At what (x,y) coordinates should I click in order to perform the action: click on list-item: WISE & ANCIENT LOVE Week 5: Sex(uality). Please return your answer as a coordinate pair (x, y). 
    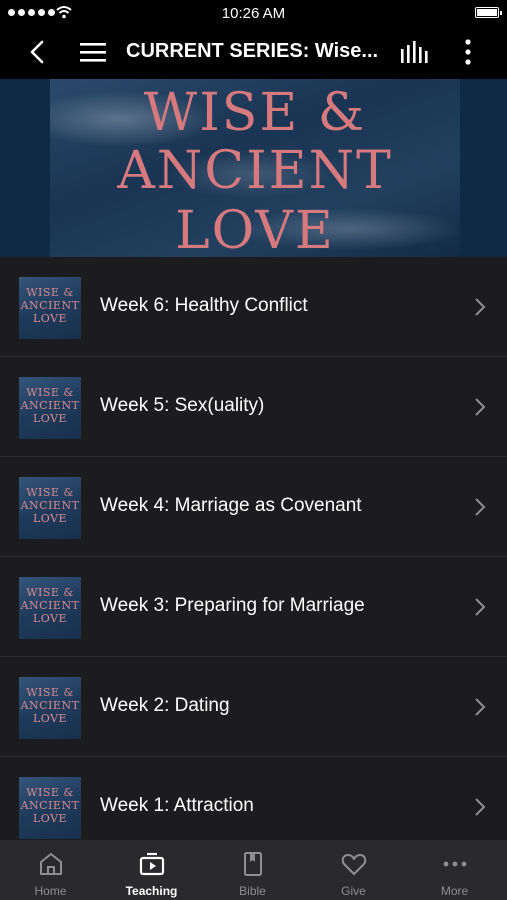
    Looking at the image, I should click on (253, 407).